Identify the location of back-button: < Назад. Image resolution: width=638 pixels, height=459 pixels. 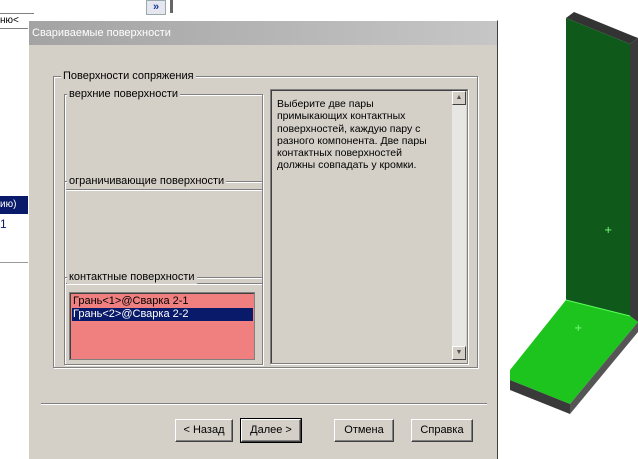
(204, 430).